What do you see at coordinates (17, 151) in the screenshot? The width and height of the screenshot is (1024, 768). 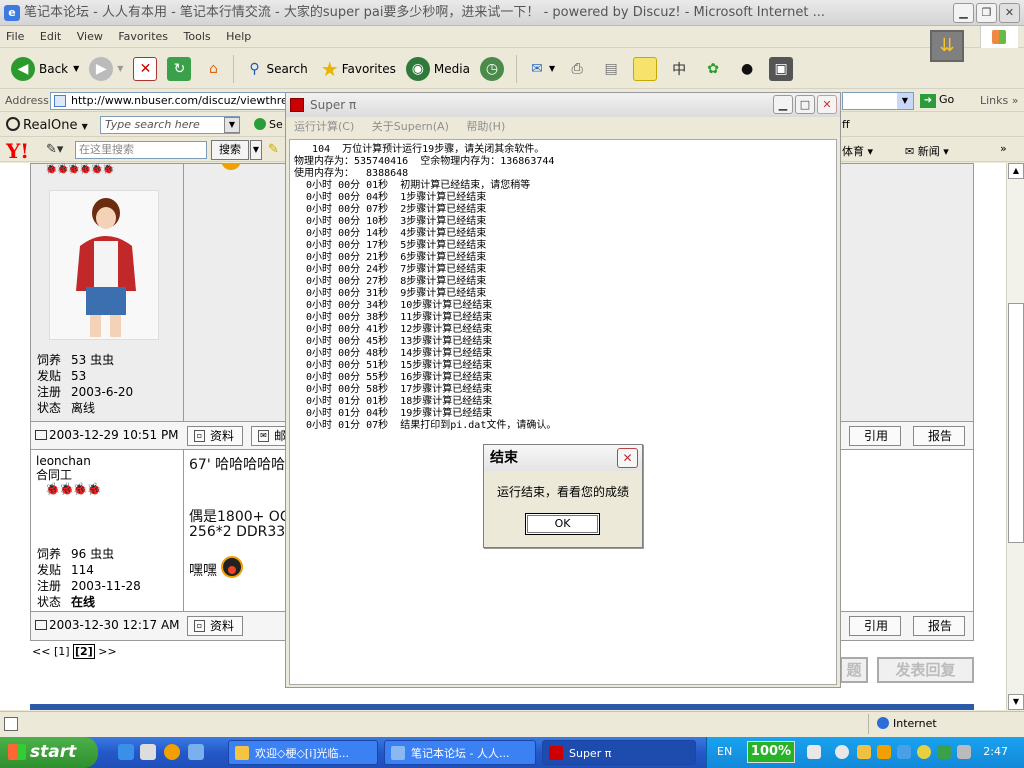 I see `yahoo-logo: Y!` at bounding box center [17, 151].